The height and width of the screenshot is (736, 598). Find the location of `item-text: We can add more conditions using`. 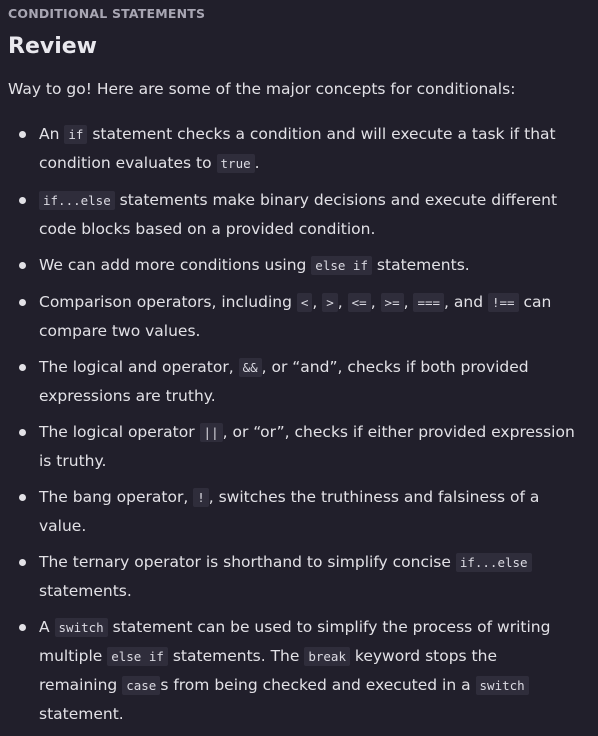

item-text: We can add more conditions using is located at coordinates (175, 265).